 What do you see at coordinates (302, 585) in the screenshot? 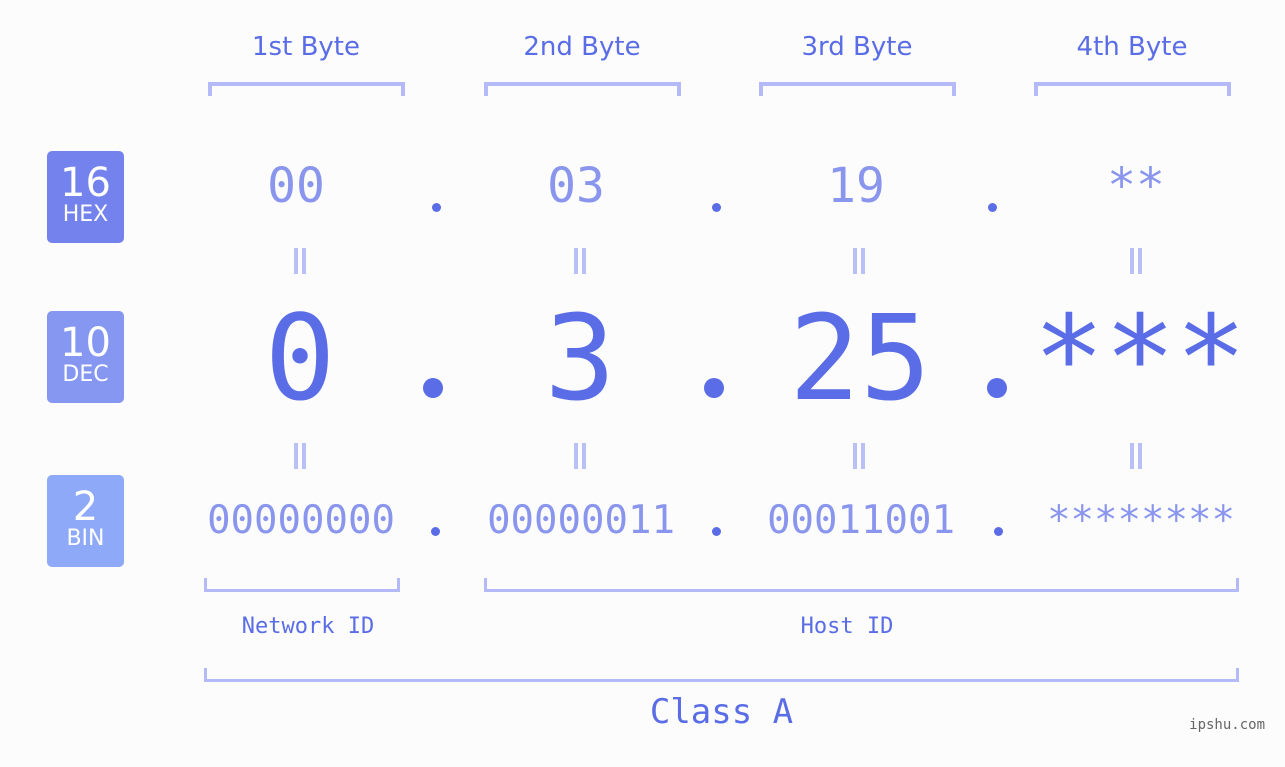
I see `network-id-bracket` at bounding box center [302, 585].